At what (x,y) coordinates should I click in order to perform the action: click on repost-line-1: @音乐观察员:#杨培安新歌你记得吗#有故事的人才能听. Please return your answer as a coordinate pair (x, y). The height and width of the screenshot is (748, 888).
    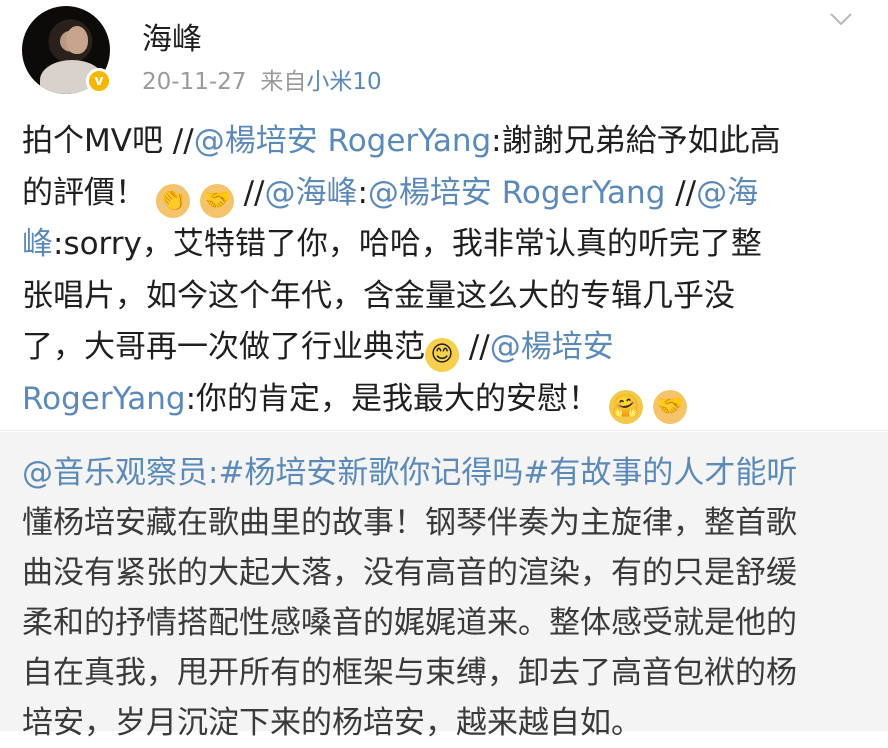
    Looking at the image, I should click on (445, 473).